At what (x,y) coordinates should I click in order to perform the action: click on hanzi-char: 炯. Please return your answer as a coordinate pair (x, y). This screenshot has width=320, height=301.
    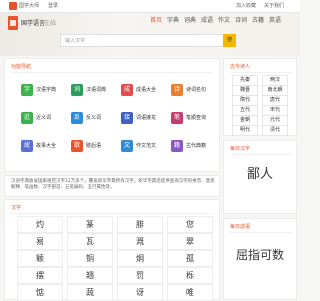
    Looking at the image, I should click on (140, 258).